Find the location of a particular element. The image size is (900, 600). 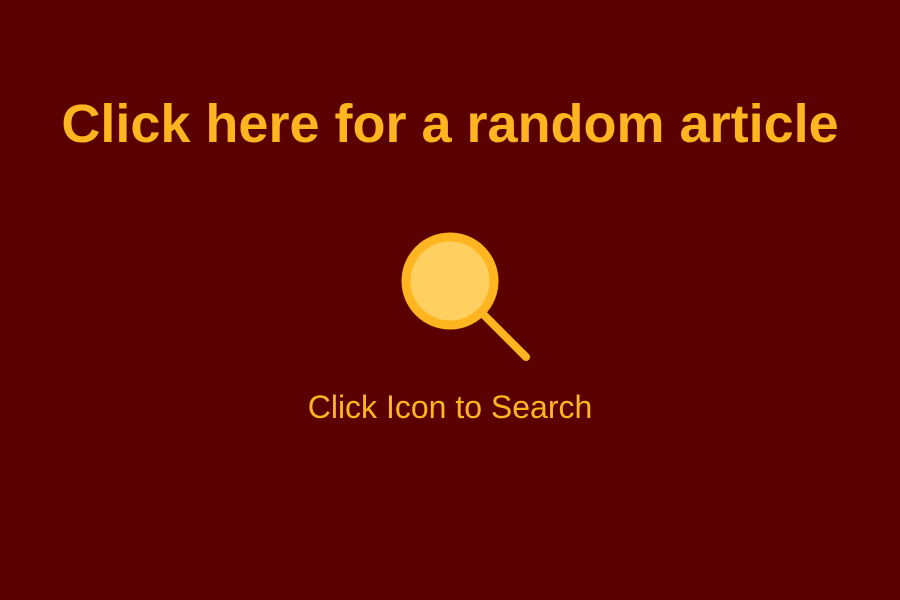

search-caption: Click Icon to Search is located at coordinates (450, 407).